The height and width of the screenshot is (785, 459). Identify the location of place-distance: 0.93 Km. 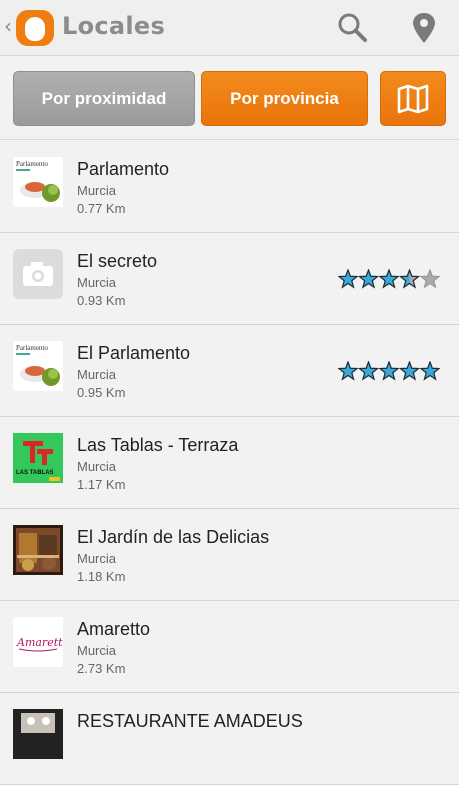
(101, 300).